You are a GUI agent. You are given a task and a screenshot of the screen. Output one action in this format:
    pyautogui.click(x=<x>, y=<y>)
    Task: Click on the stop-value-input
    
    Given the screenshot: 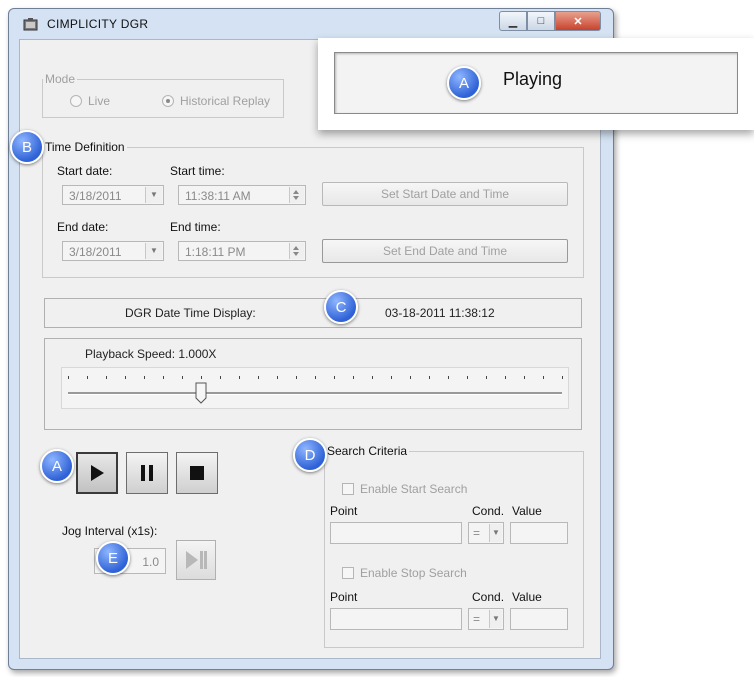 What is the action you would take?
    pyautogui.click(x=539, y=619)
    